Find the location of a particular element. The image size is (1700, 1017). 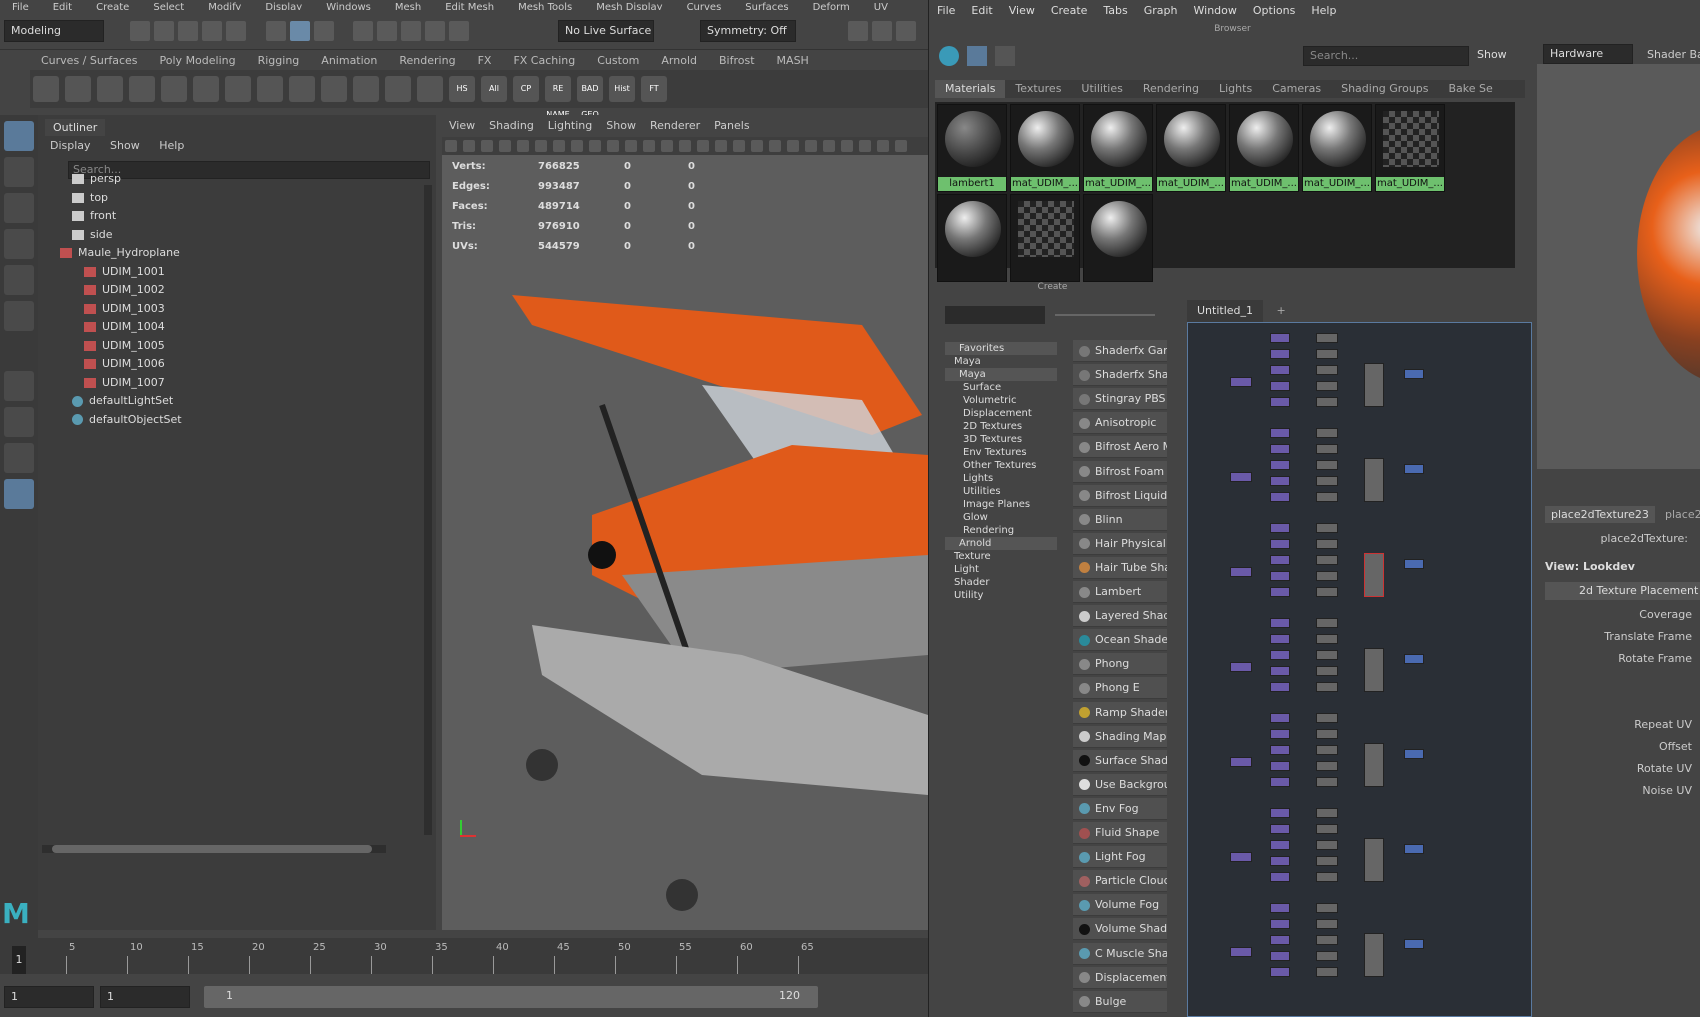

playback-start-field: 1 is located at coordinates (145, 997).